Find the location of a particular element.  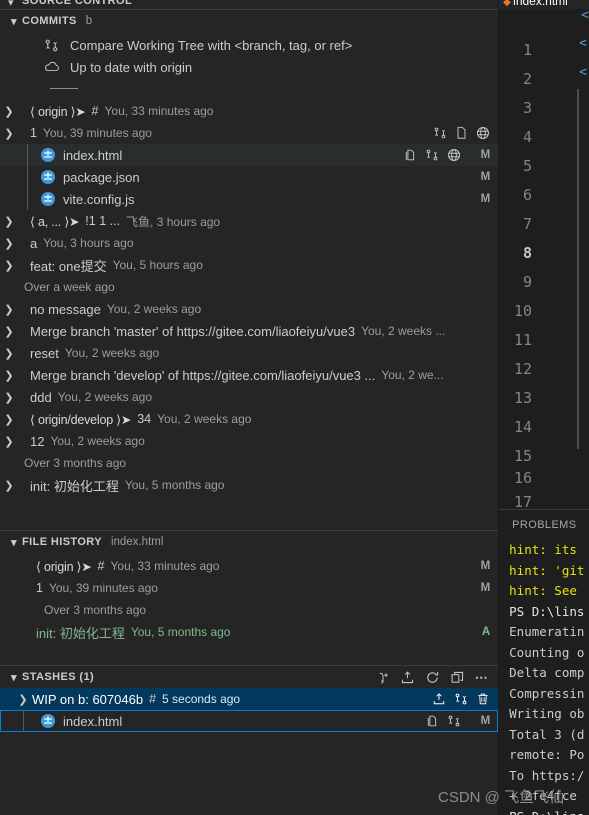

stash-file-actions is located at coordinates (443, 721).